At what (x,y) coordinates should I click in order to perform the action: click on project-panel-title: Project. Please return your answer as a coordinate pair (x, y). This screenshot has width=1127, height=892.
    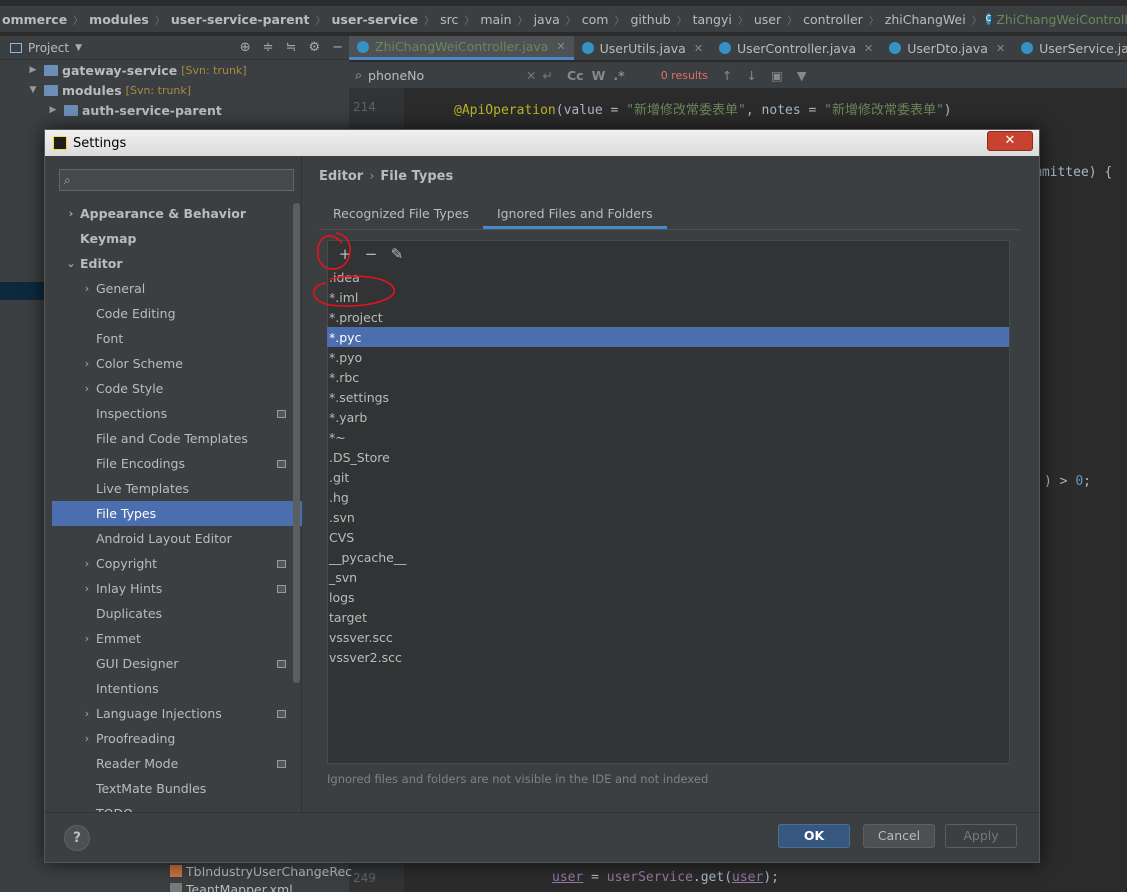
    Looking at the image, I should click on (48, 48).